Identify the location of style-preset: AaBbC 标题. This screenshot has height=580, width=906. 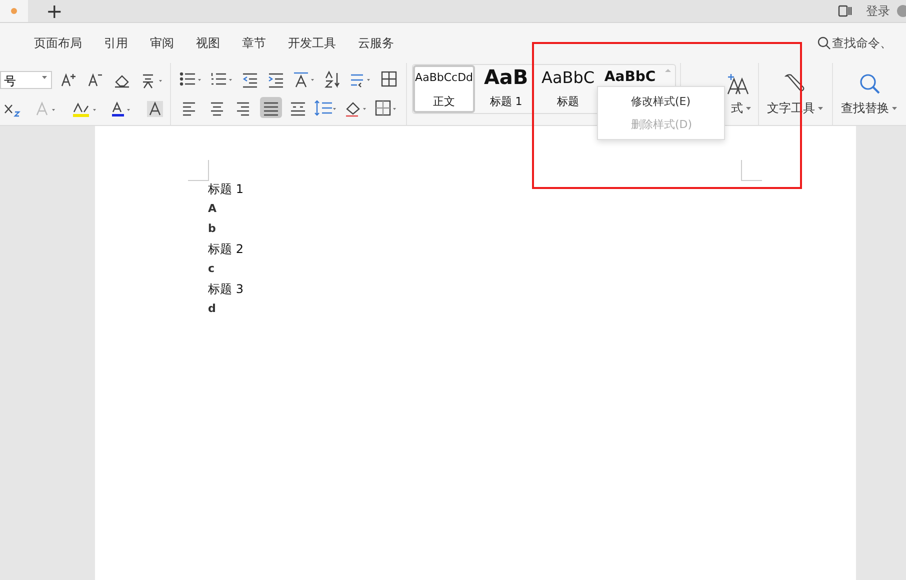
(568, 89).